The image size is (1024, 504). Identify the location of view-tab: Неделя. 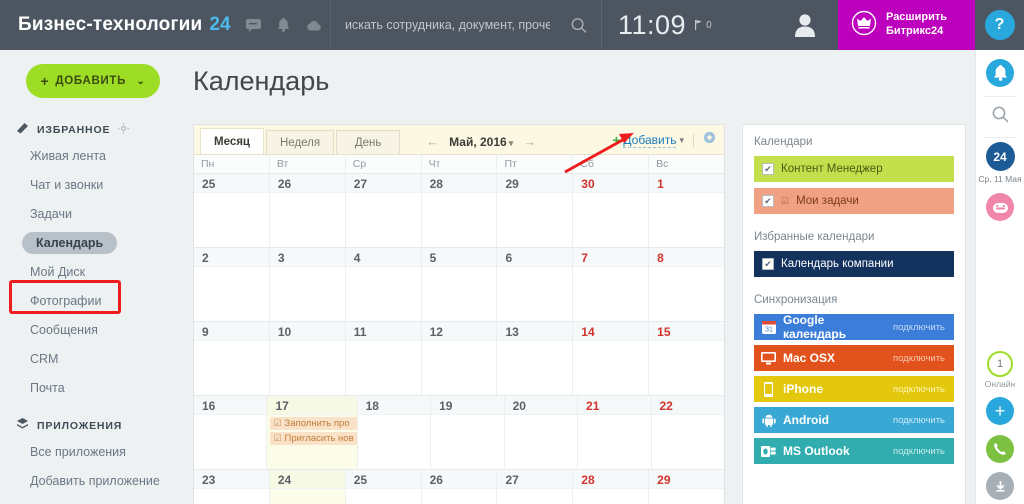
(300, 142).